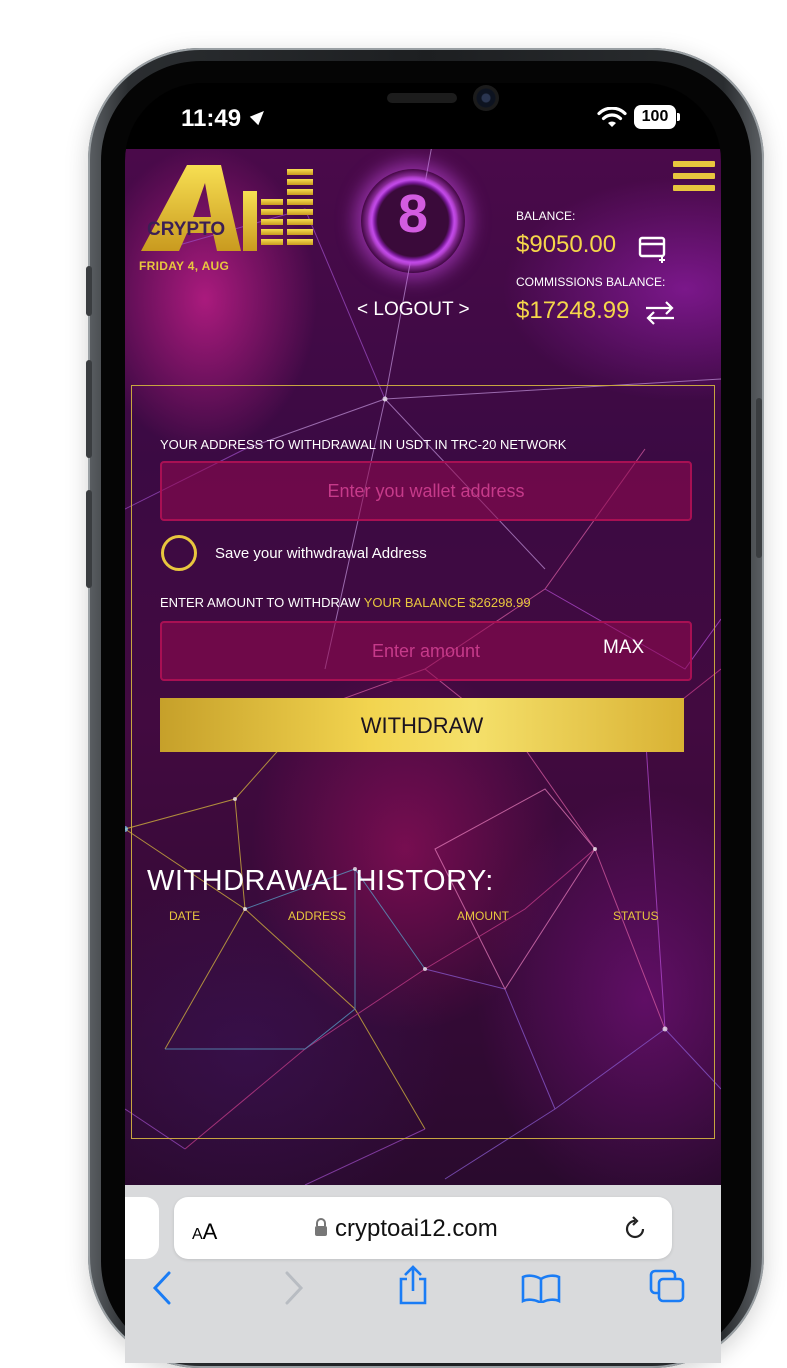  I want to click on save-address-radio, so click(179, 553).